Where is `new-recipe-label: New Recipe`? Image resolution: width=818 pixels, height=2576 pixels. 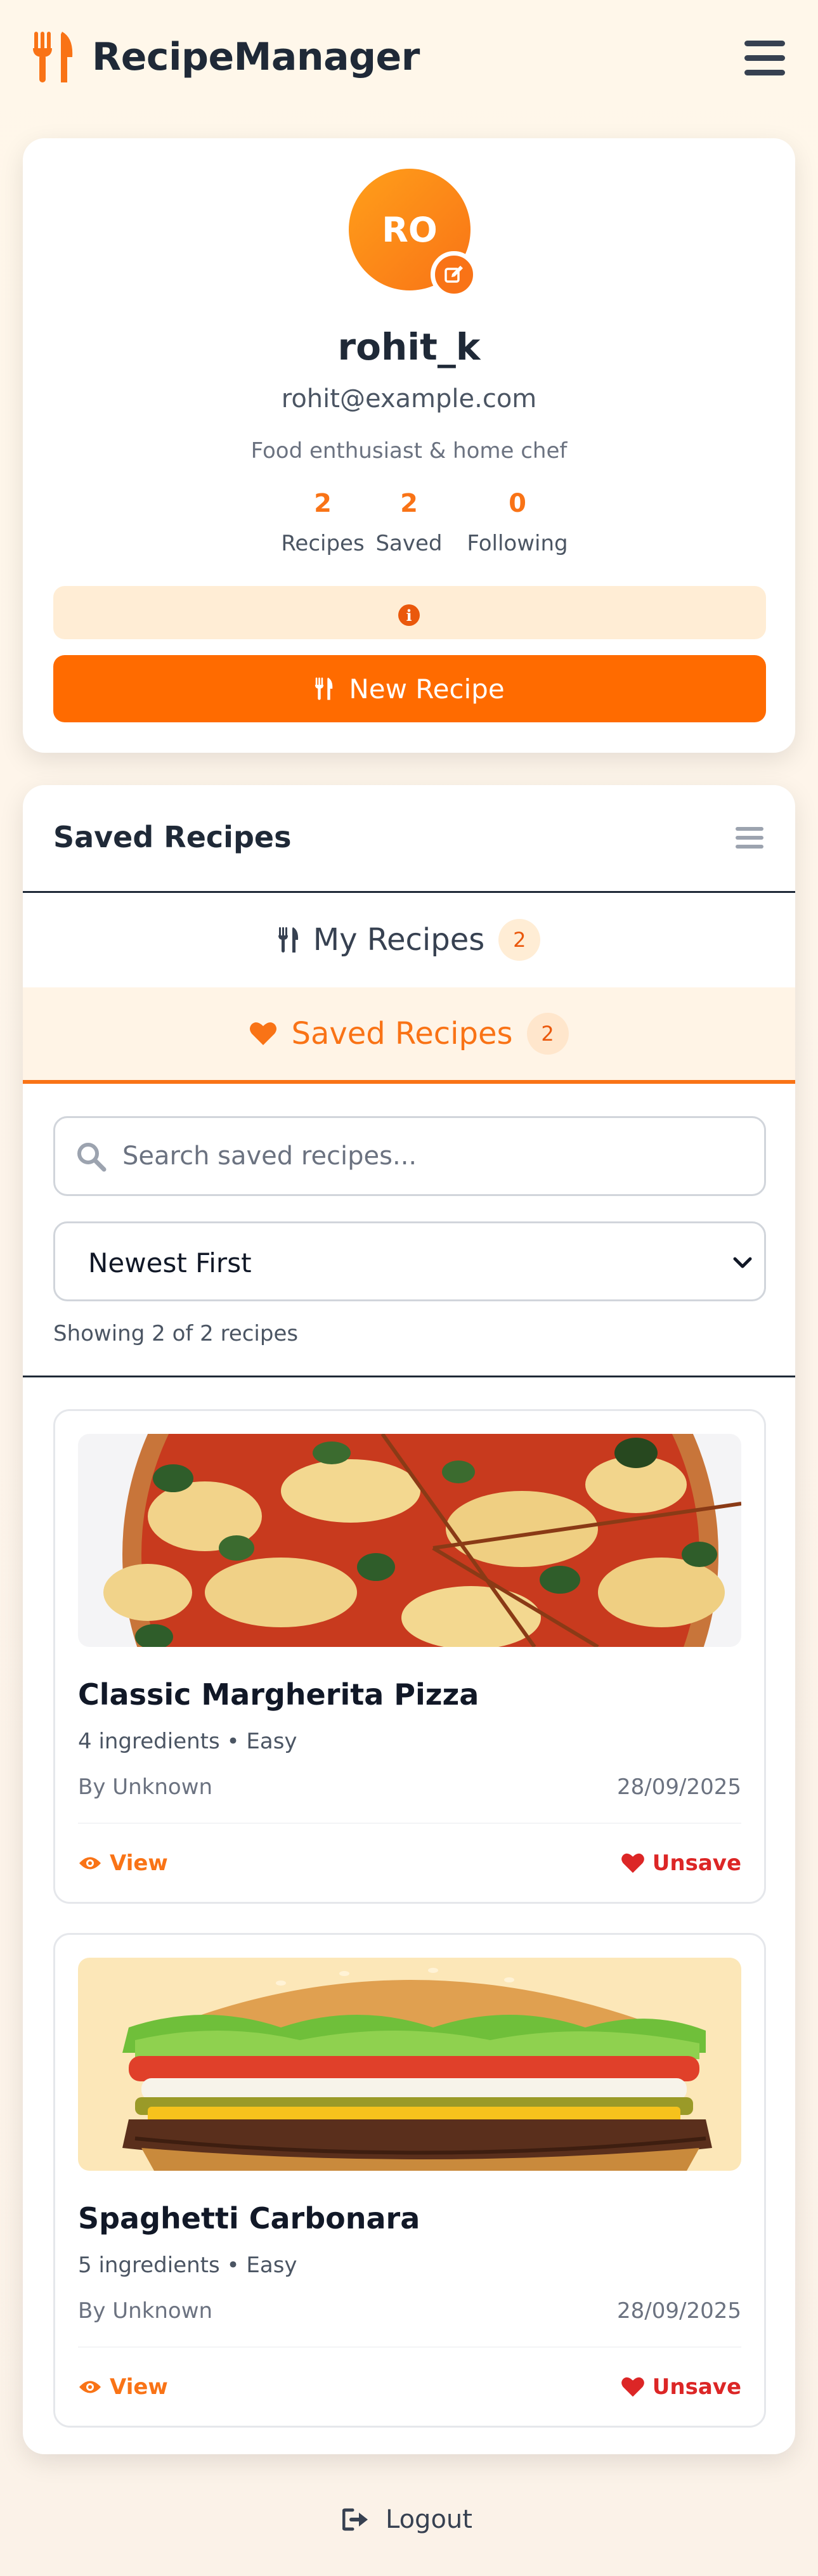 new-recipe-label: New Recipe is located at coordinates (427, 689).